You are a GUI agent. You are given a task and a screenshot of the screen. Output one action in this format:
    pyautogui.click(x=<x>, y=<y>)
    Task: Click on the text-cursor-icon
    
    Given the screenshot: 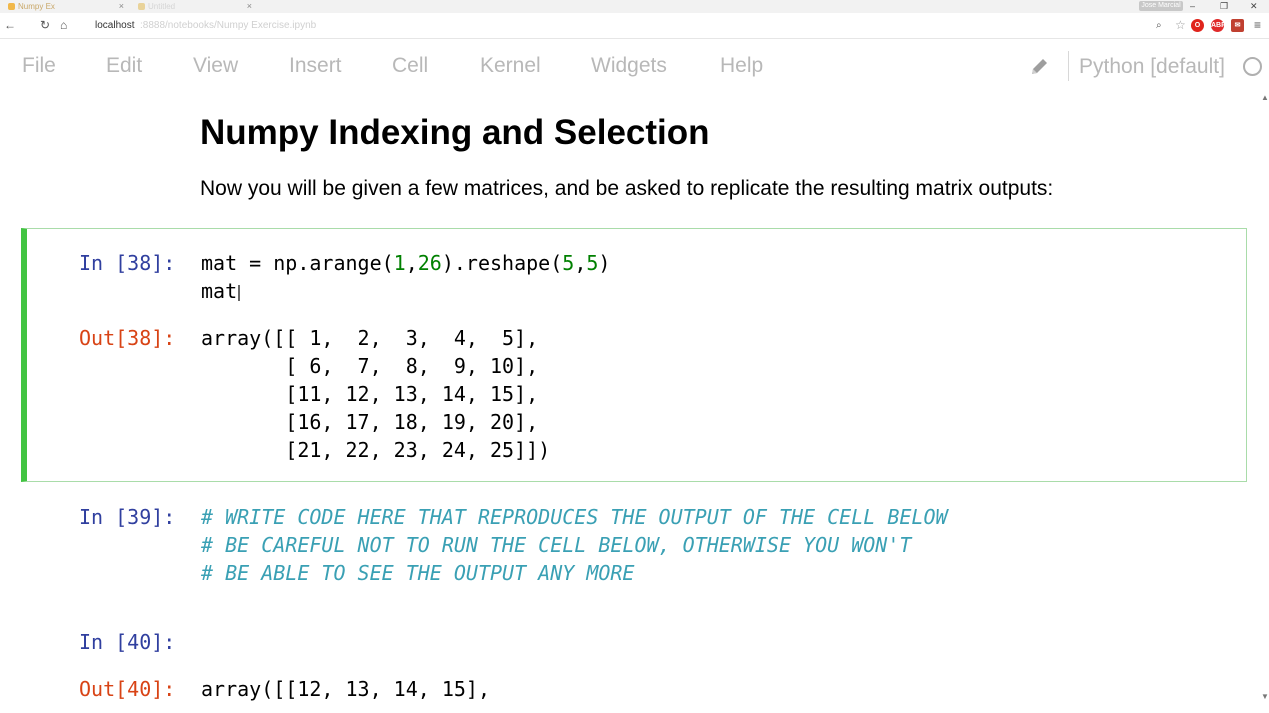 What is the action you would take?
    pyautogui.click(x=239, y=292)
    